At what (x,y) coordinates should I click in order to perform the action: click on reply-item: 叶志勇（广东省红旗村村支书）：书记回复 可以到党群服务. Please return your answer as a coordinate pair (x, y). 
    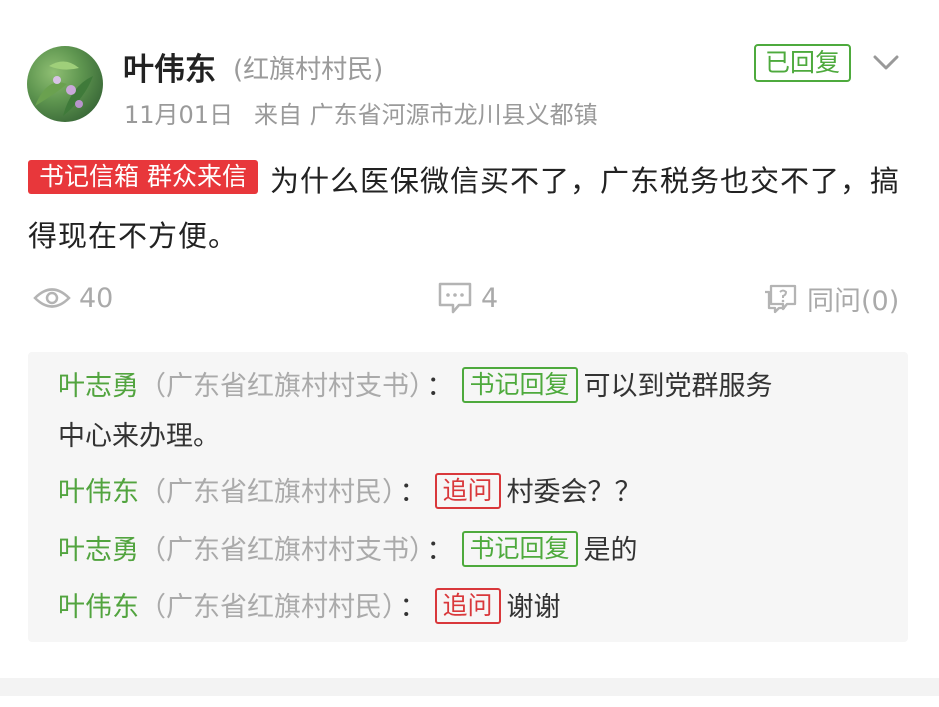
    Looking at the image, I should click on (415, 387).